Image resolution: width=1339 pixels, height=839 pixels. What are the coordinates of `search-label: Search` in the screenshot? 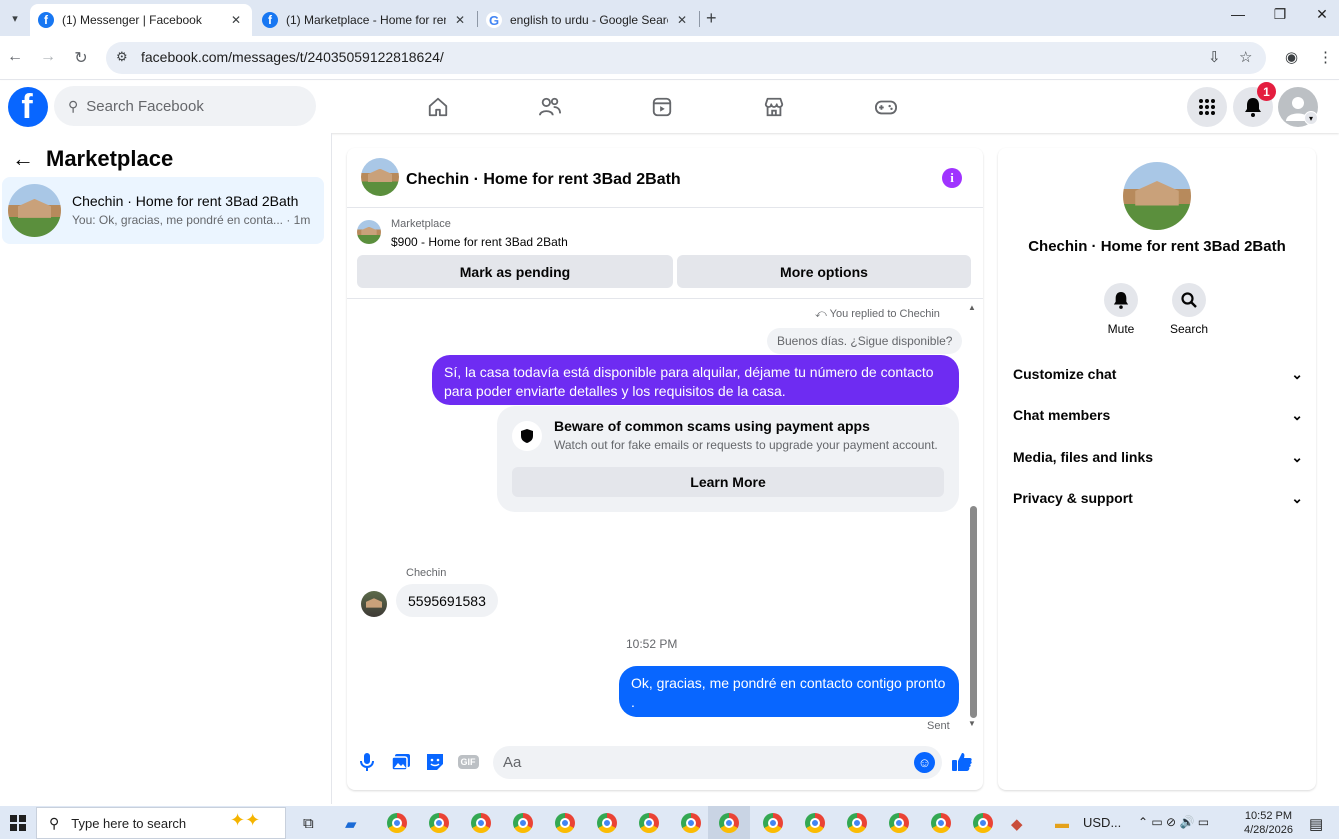 It's located at (1189, 329).